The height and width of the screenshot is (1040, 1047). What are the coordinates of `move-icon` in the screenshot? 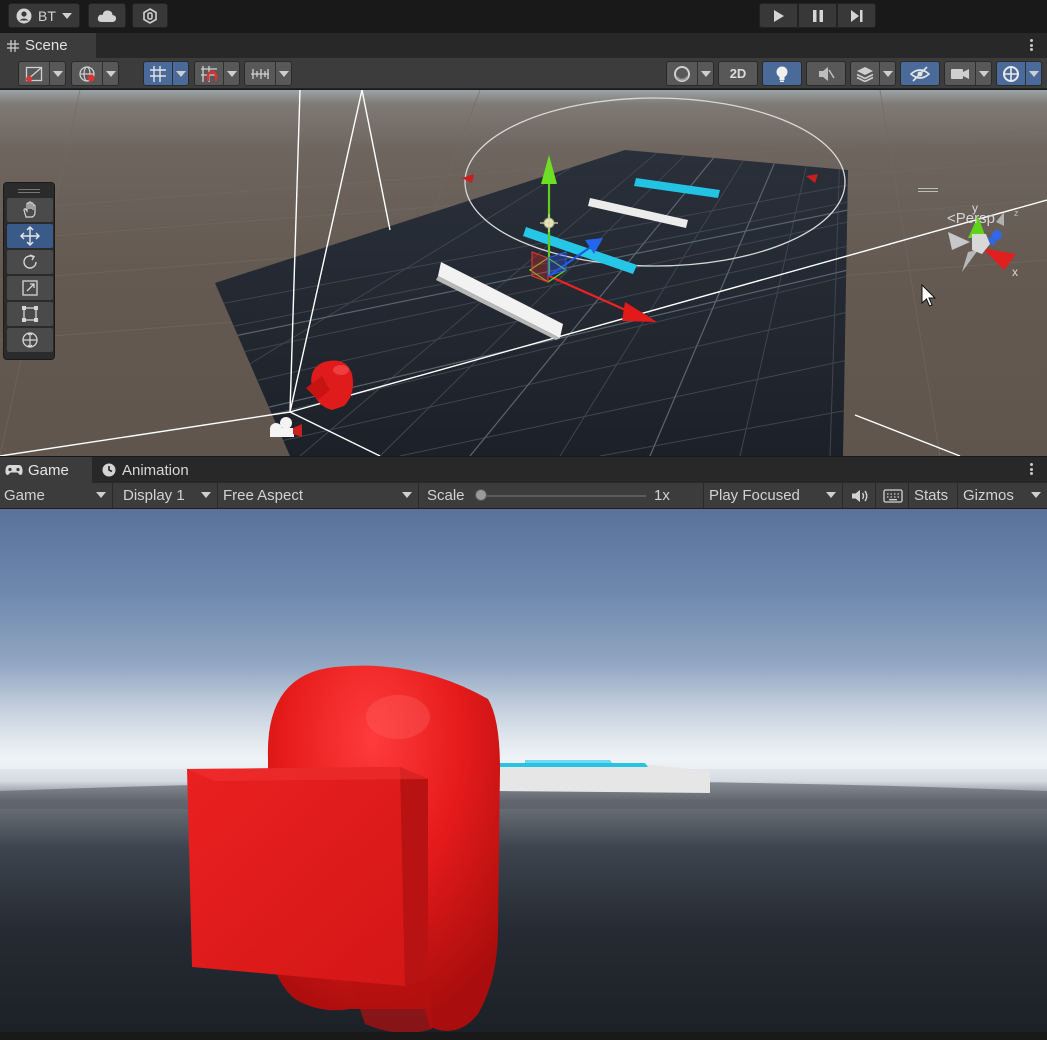 It's located at (30, 236).